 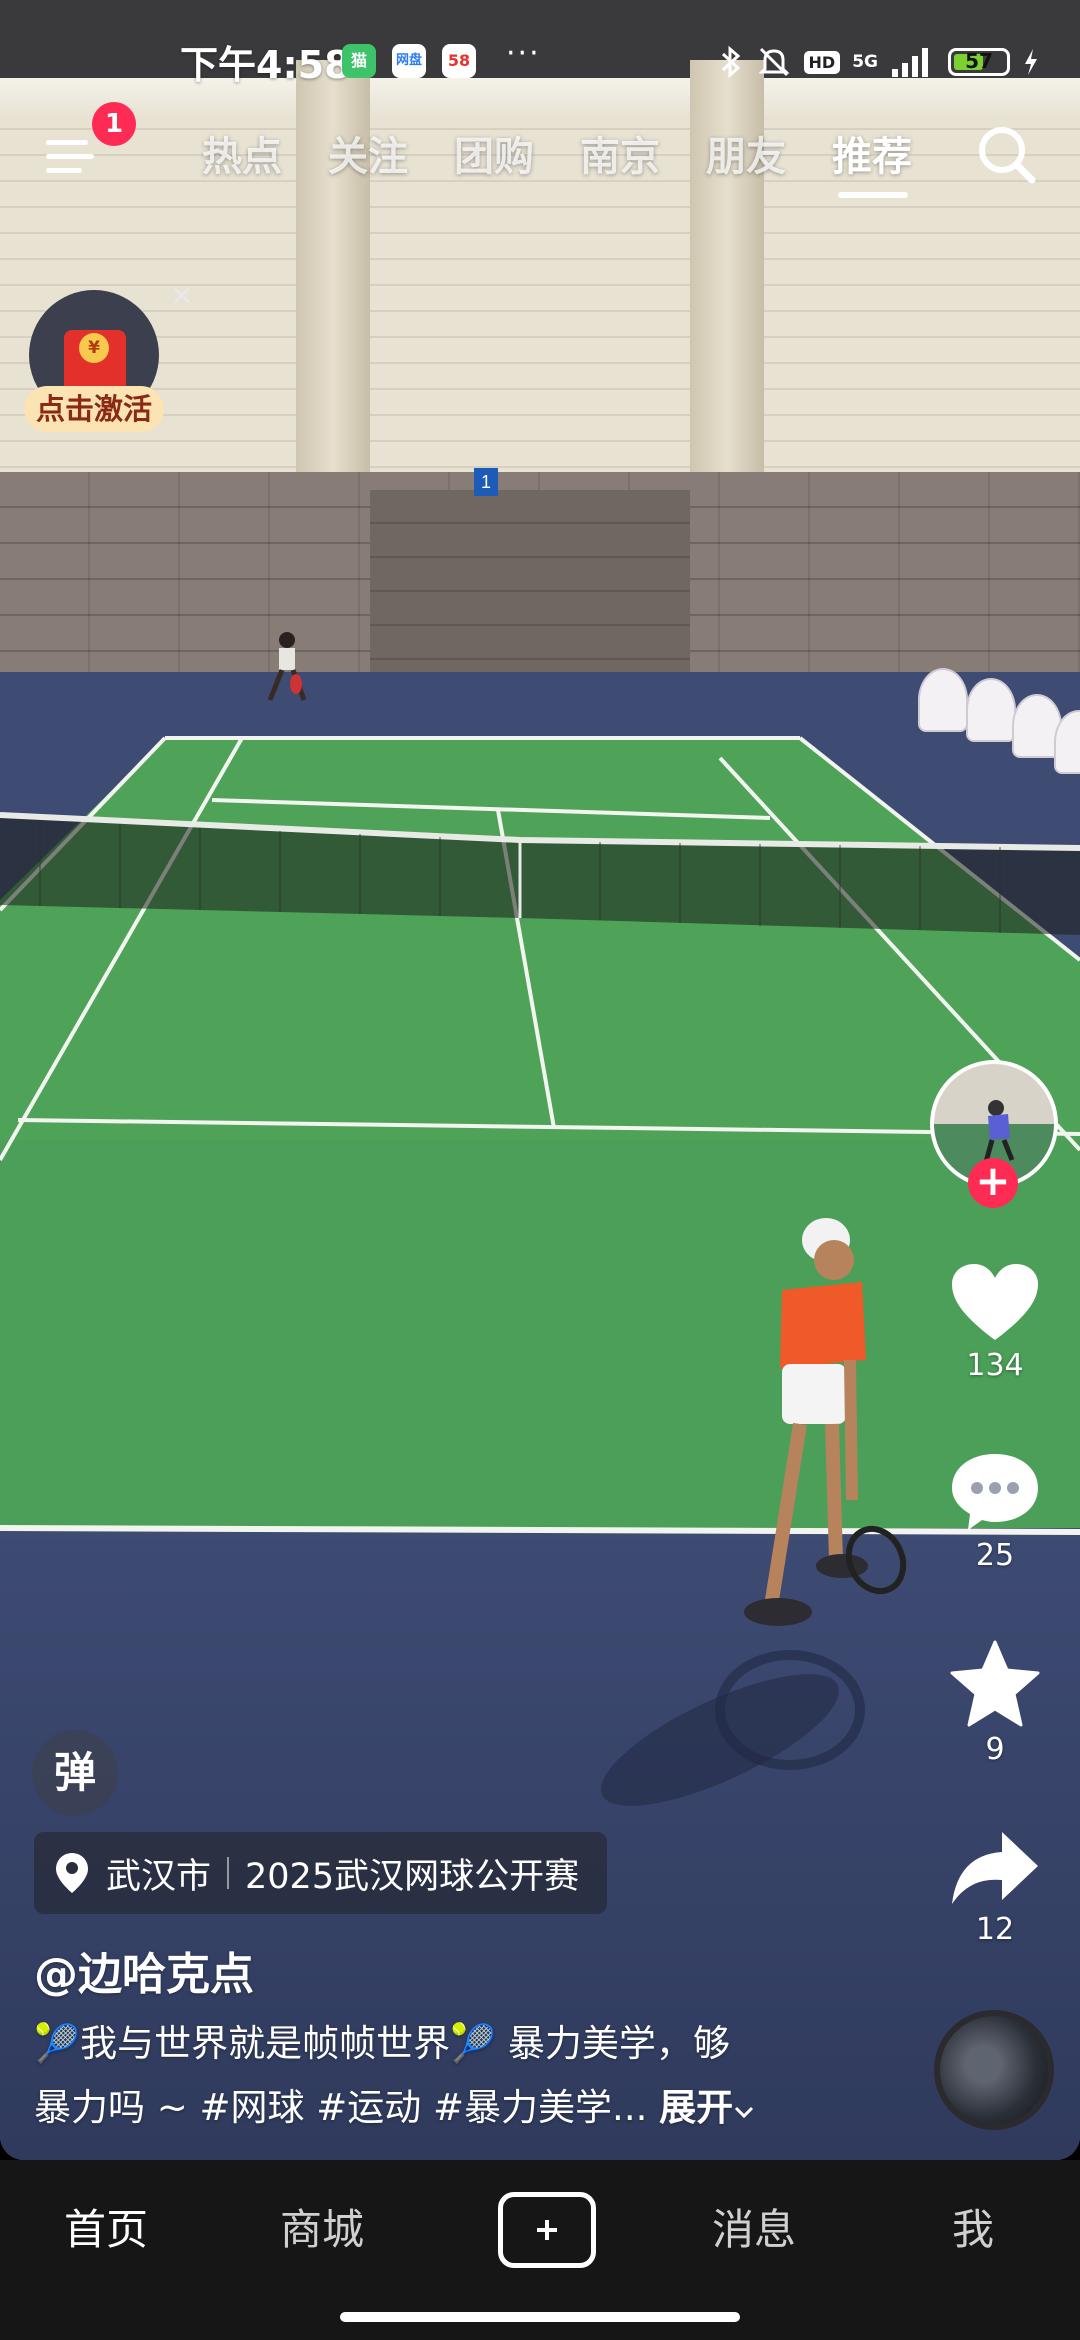 I want to click on cloud-app-icon: 网盘, so click(x=409, y=61).